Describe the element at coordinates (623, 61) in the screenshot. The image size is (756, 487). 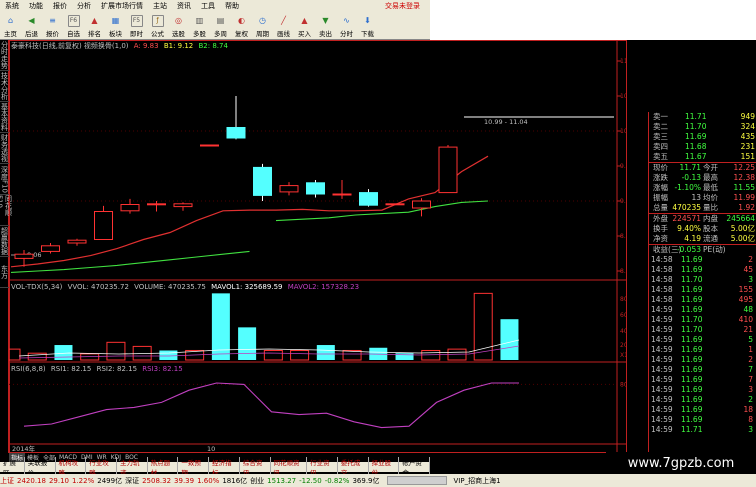
I see `price-axis-label: 11.00` at that location.